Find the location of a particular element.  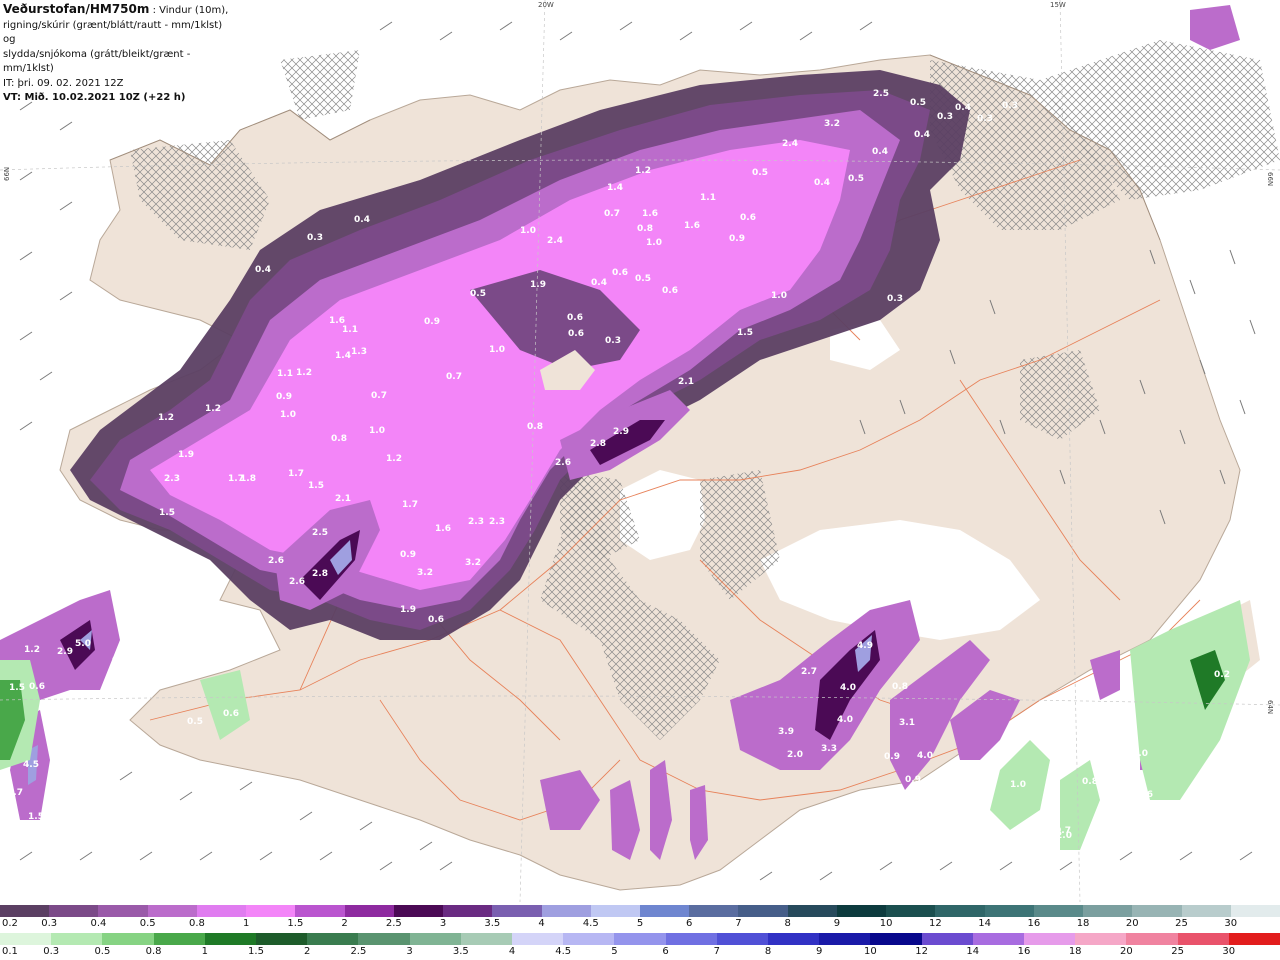

precip-value-label: 1.3 is located at coordinates (359, 352).